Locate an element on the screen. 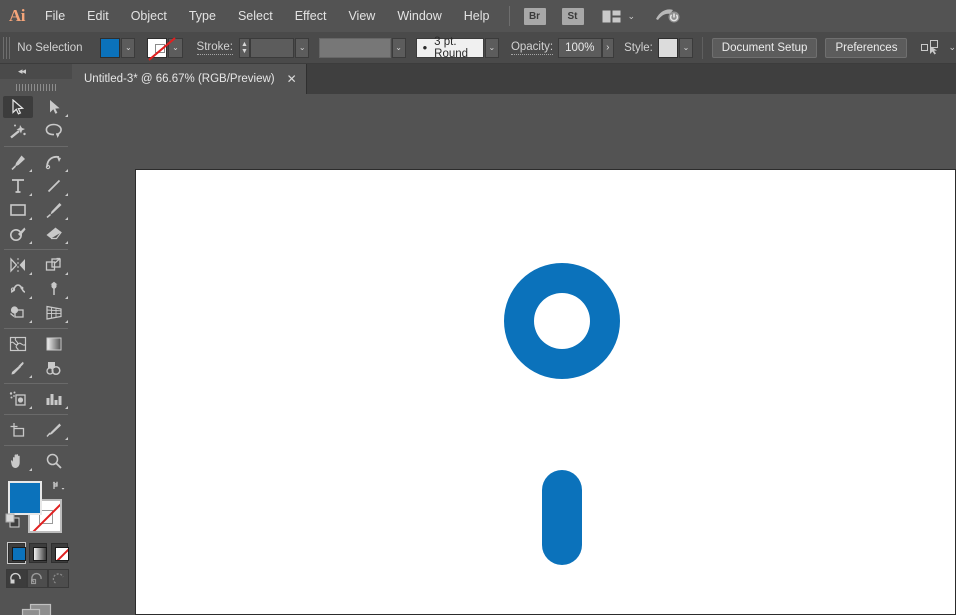  tool-lasso is located at coordinates (54, 131).